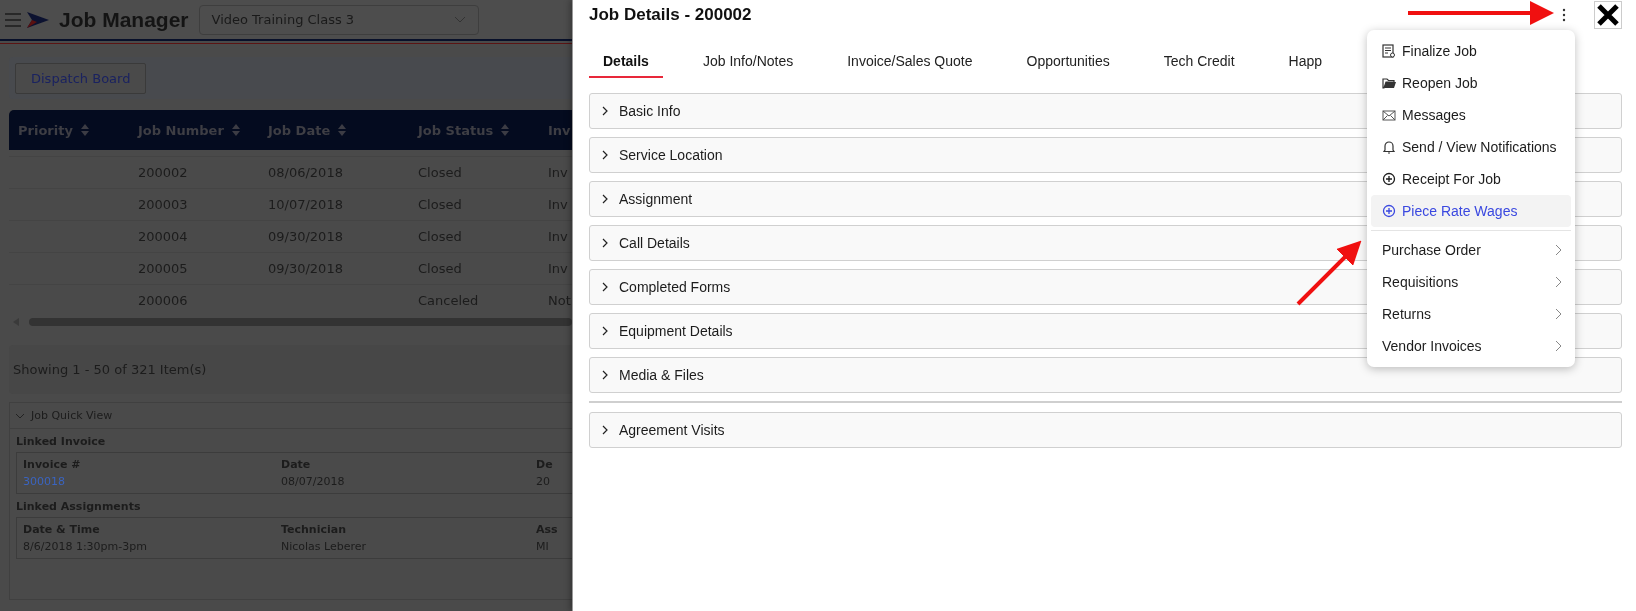 The image size is (1636, 611). Describe the element at coordinates (1389, 115) in the screenshot. I see `envelope-icon` at that location.